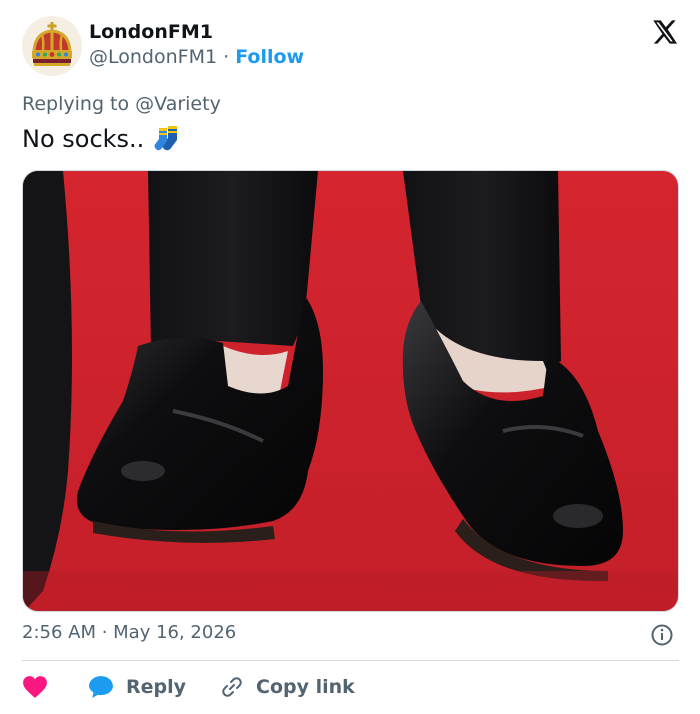 Image resolution: width=700 pixels, height=714 pixels. I want to click on heart-icon, so click(35, 687).